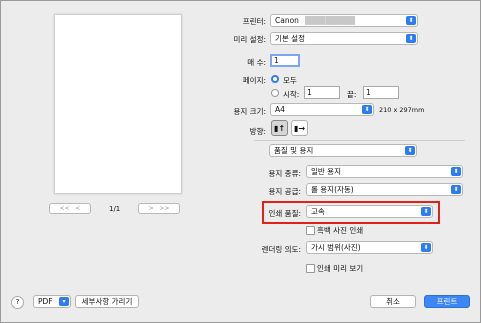  I want to click on printer-label: 프린터:, so click(254, 21).